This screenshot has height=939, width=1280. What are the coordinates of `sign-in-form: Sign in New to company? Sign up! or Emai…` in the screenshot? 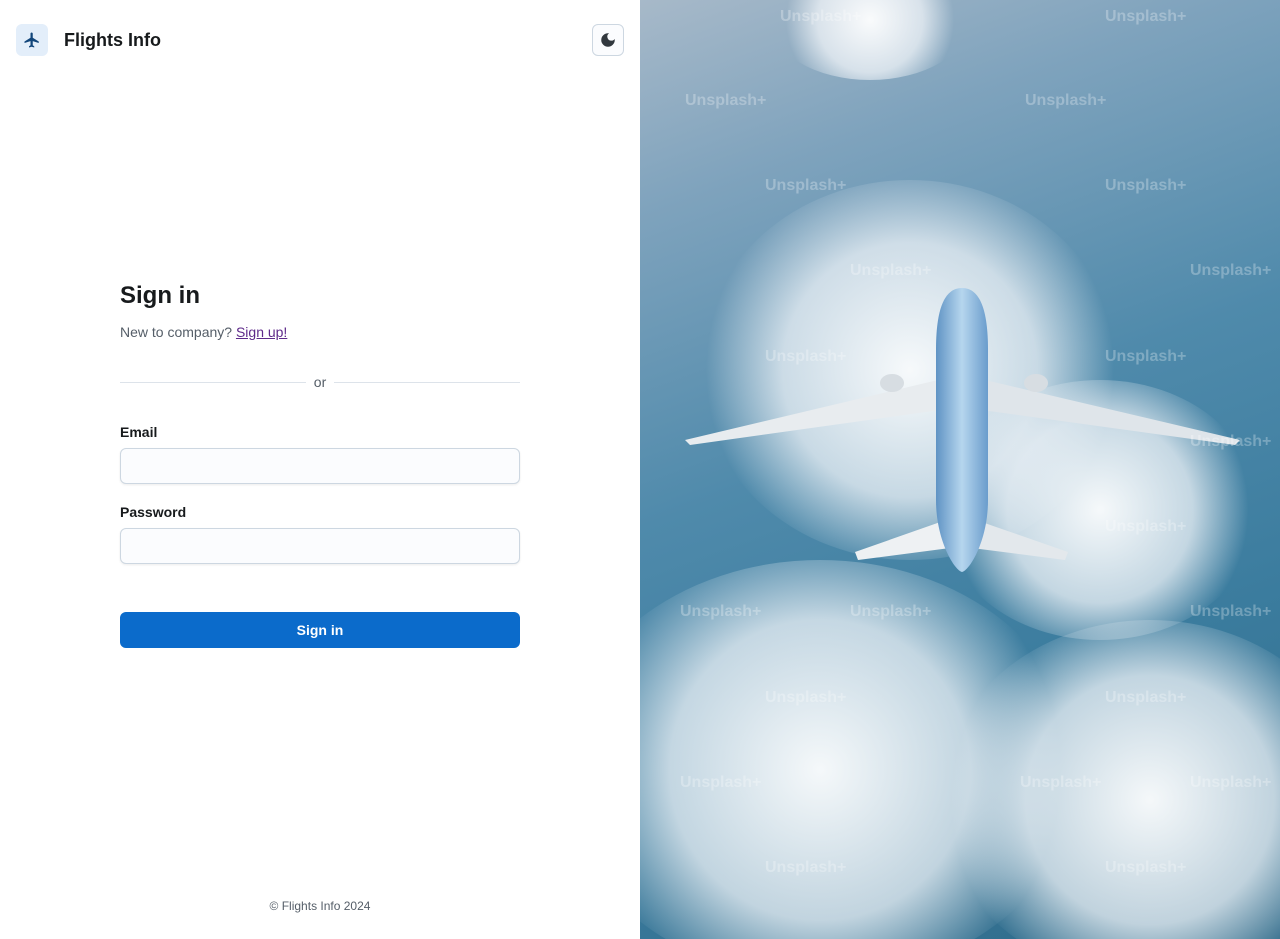 It's located at (320, 464).